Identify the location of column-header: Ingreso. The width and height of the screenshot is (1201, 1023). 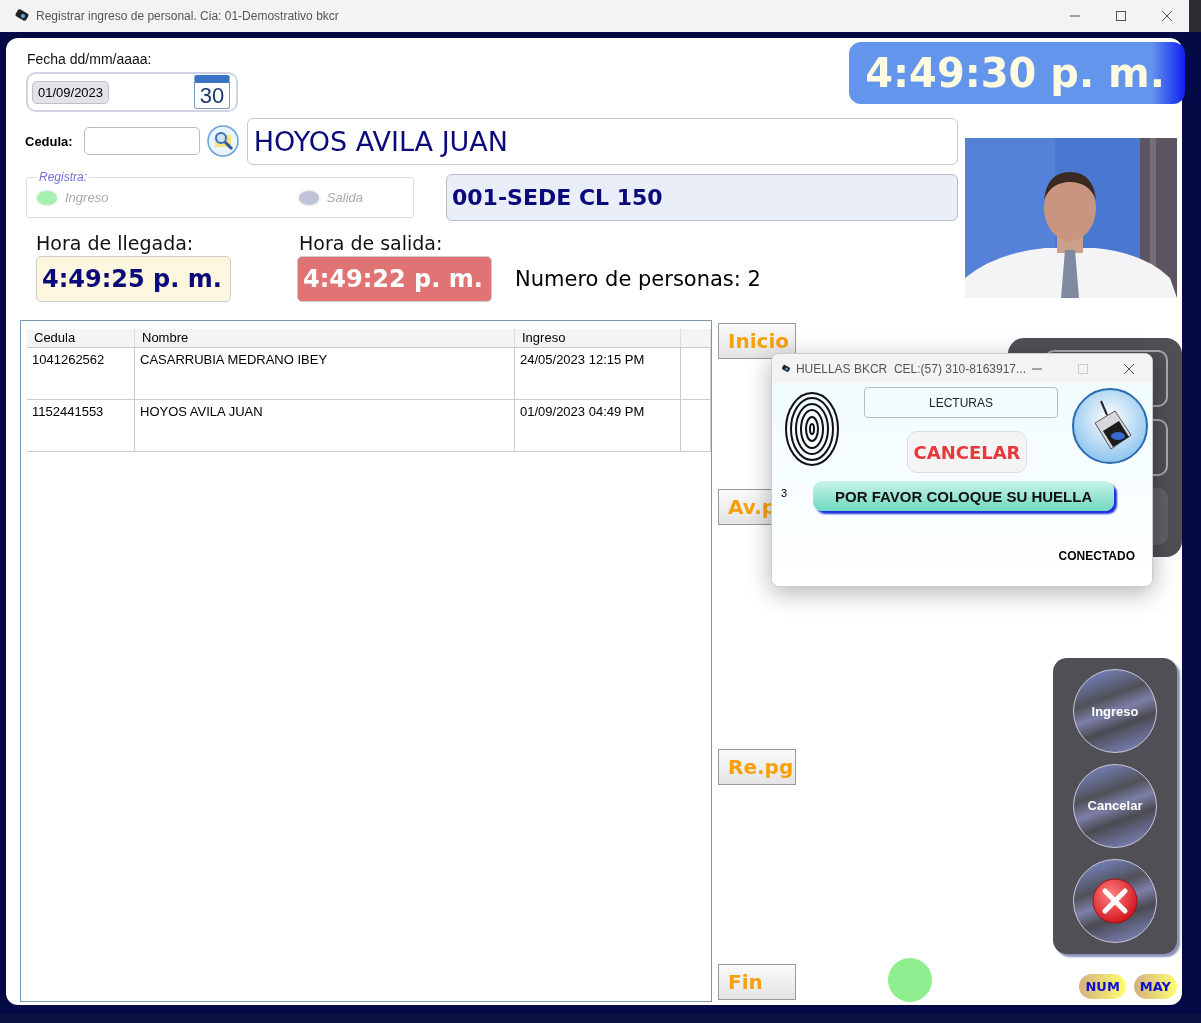
(598, 338).